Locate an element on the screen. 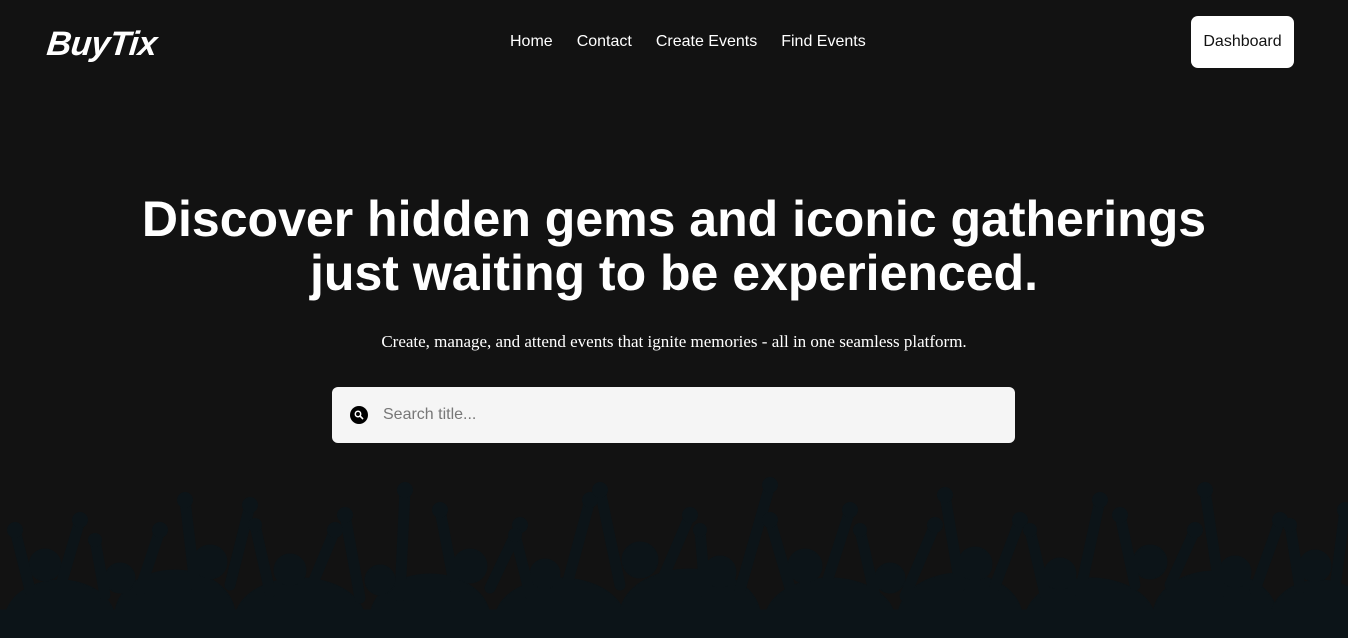  nav-link-find-events: Find Events is located at coordinates (823, 42).